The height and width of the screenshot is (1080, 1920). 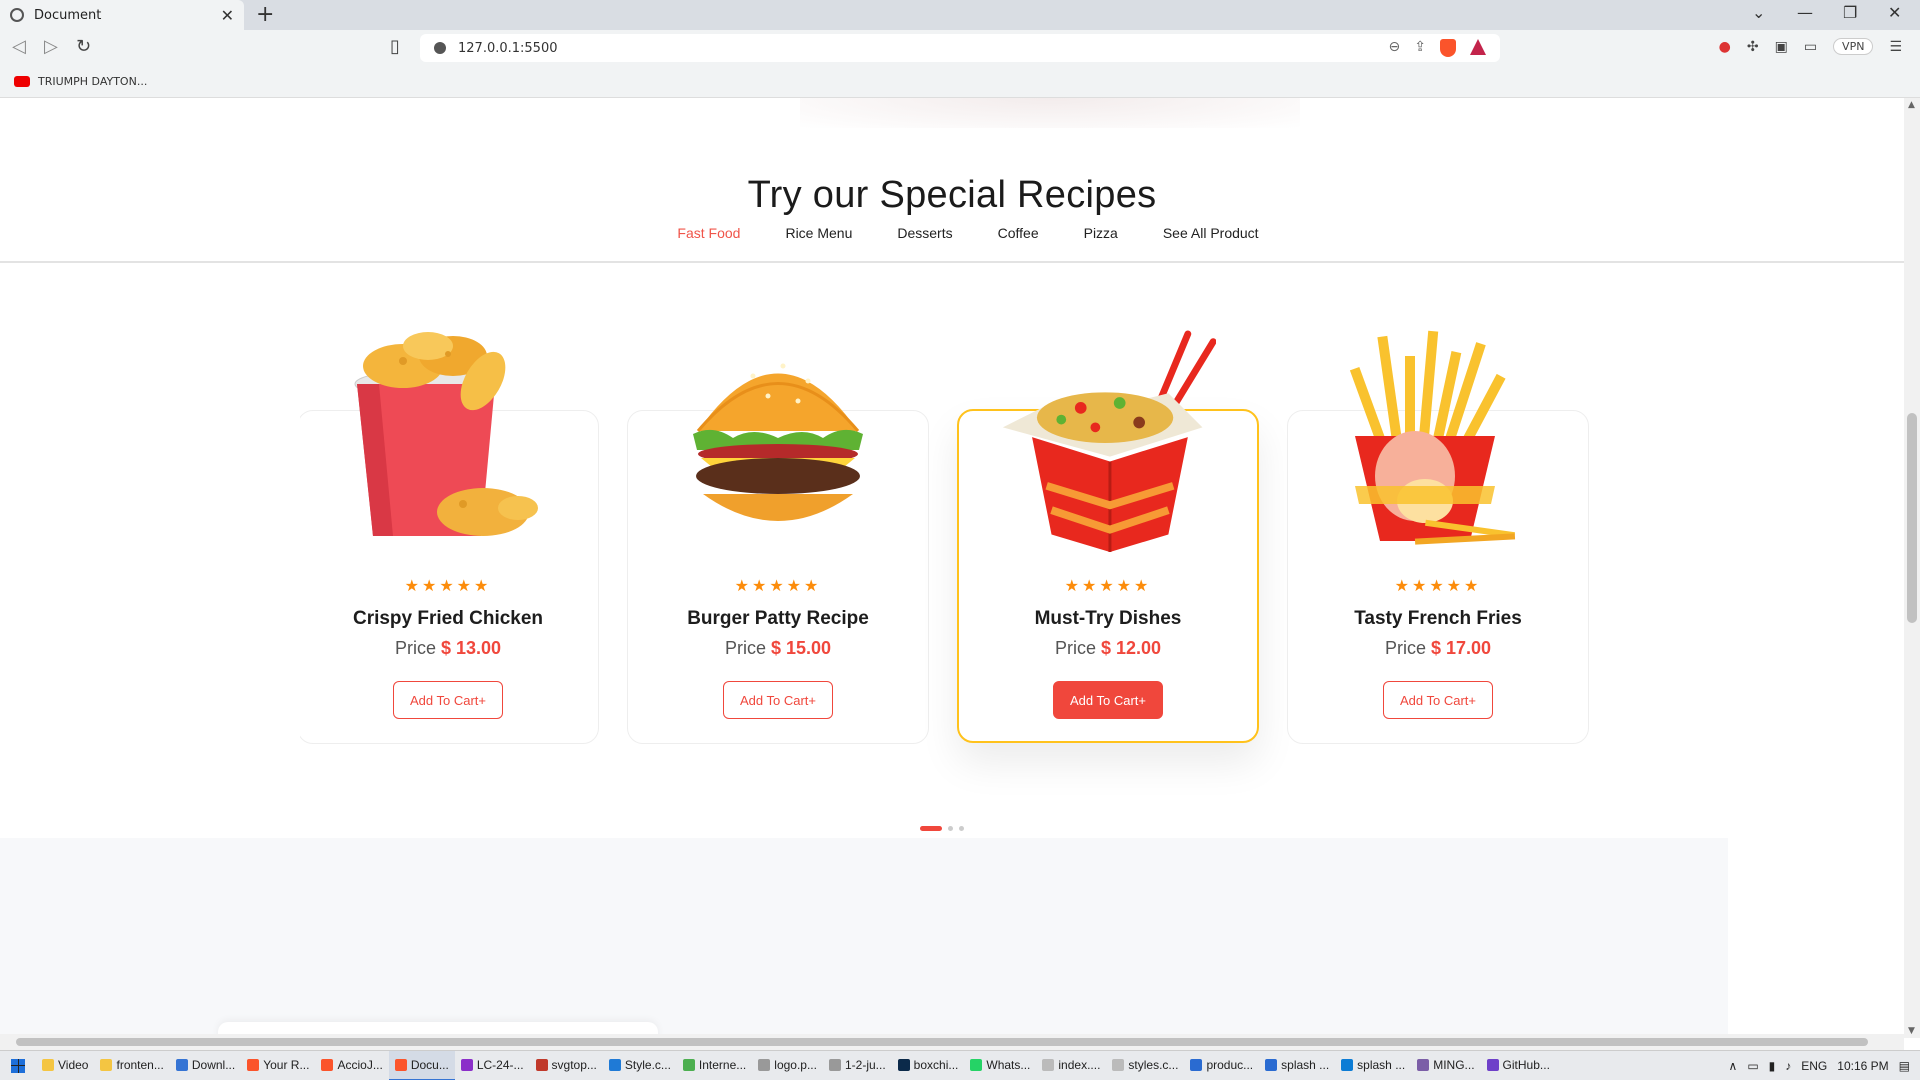 What do you see at coordinates (1850, 12) in the screenshot?
I see `restore-button: ❐` at bounding box center [1850, 12].